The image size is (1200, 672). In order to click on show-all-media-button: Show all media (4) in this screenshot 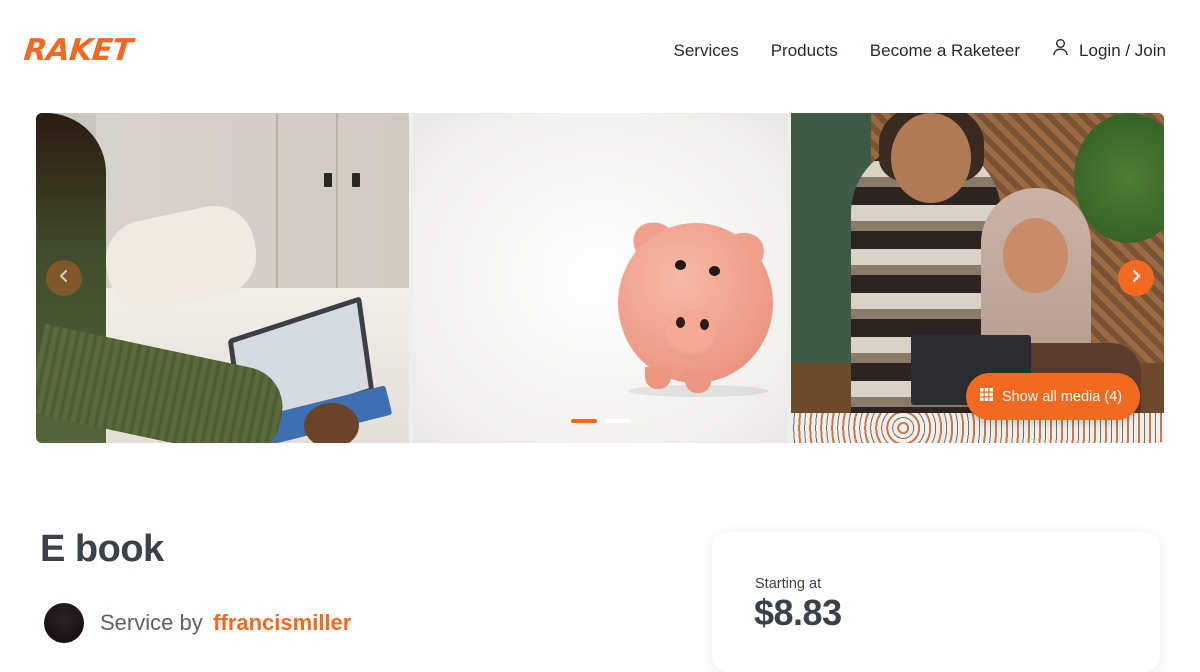, I will do `click(1053, 396)`.